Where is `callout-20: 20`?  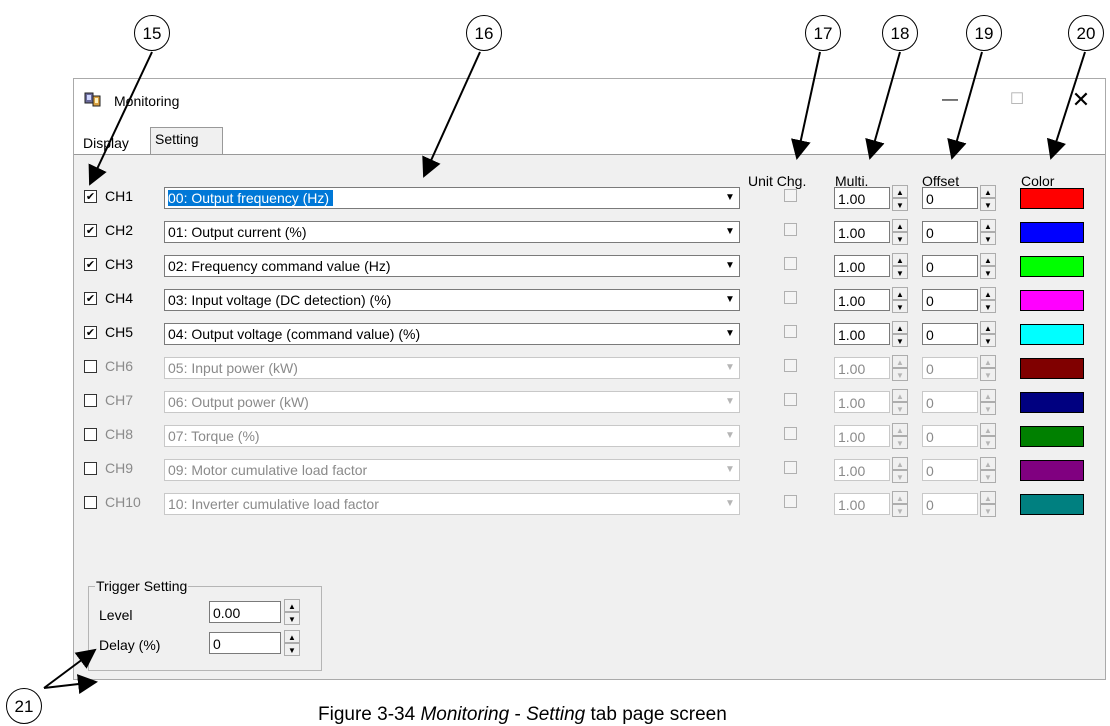
callout-20: 20 is located at coordinates (1086, 33).